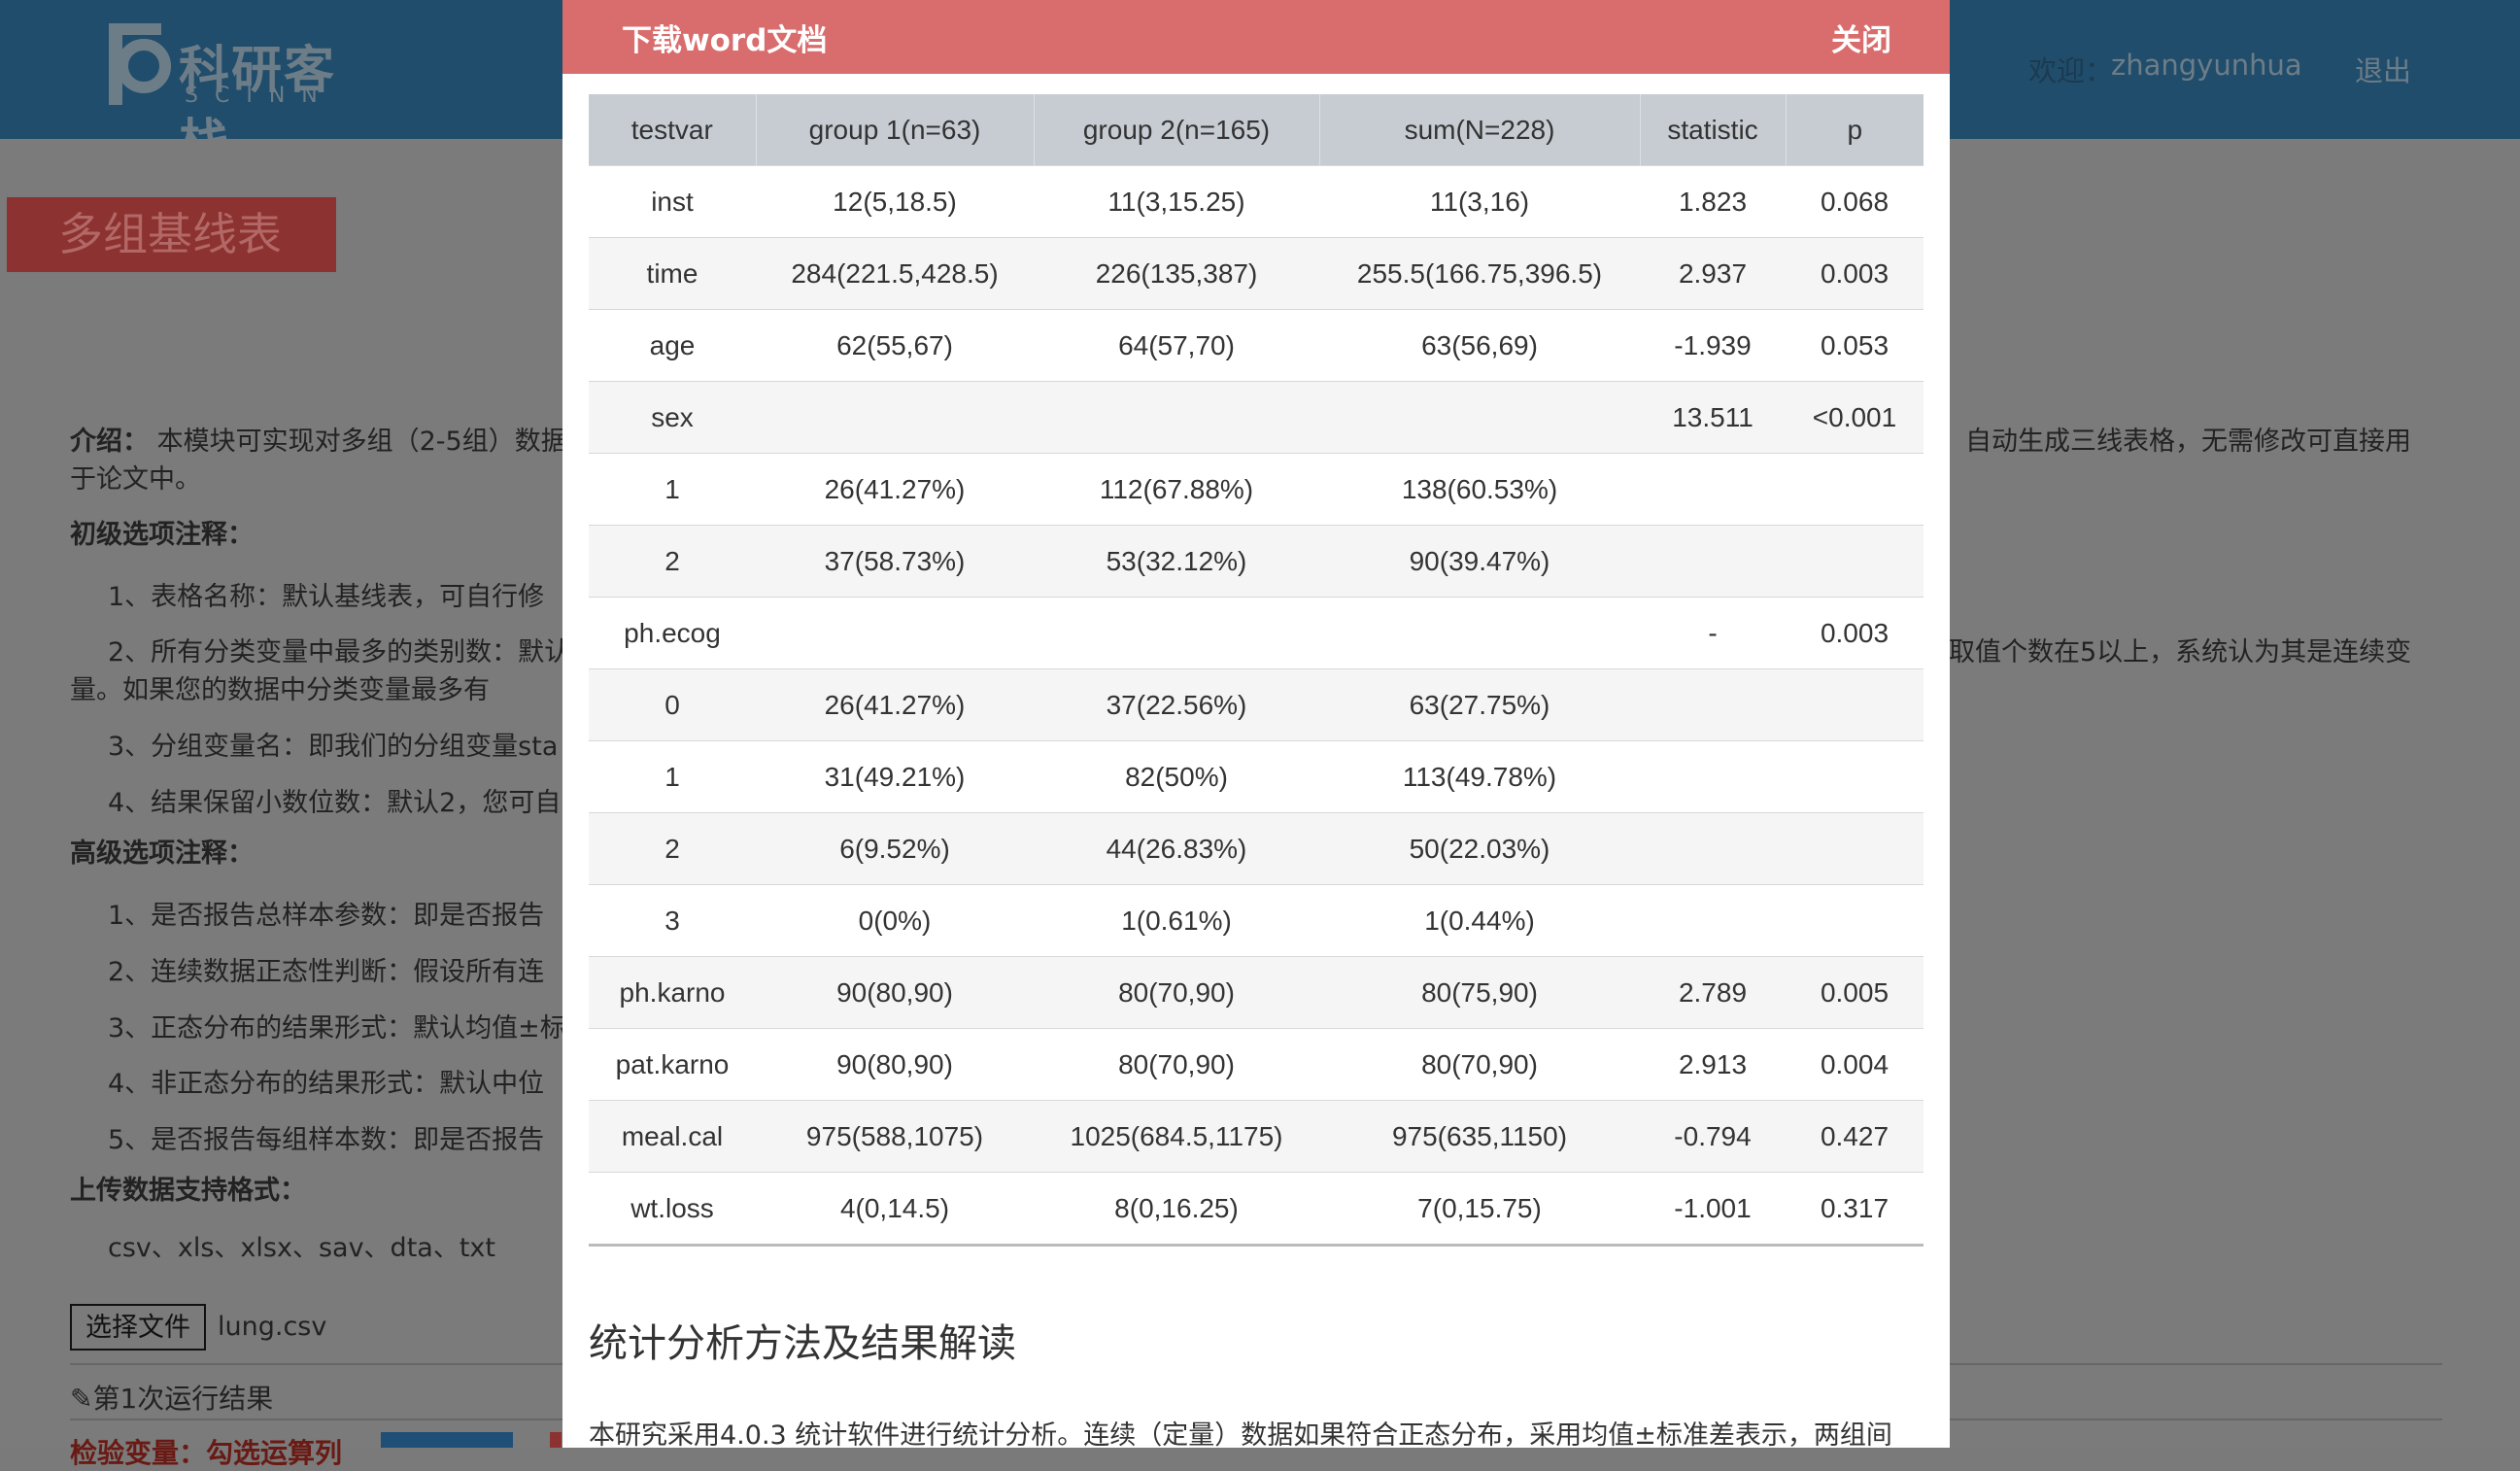  What do you see at coordinates (1479, 920) in the screenshot?
I see `table-cell: 1(0.44%)` at bounding box center [1479, 920].